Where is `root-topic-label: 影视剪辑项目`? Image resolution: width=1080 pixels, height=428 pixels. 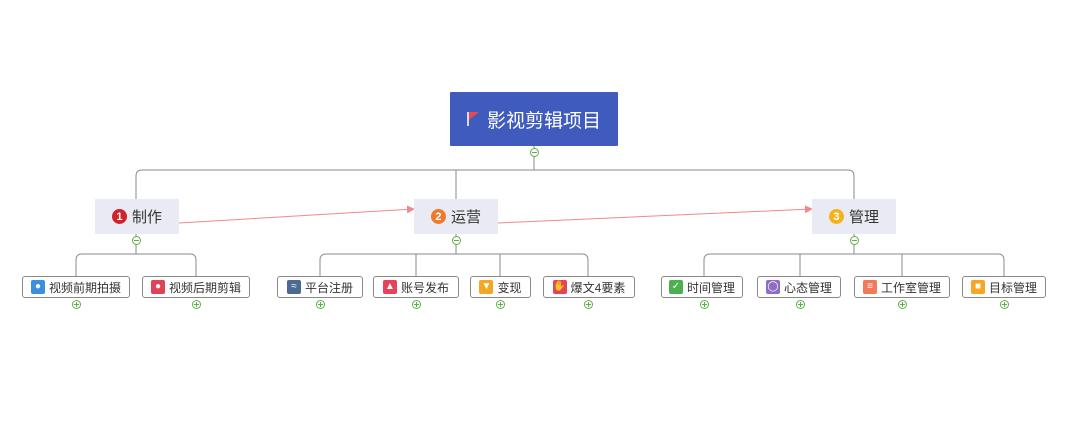 root-topic-label: 影视剪辑项目 is located at coordinates (543, 121).